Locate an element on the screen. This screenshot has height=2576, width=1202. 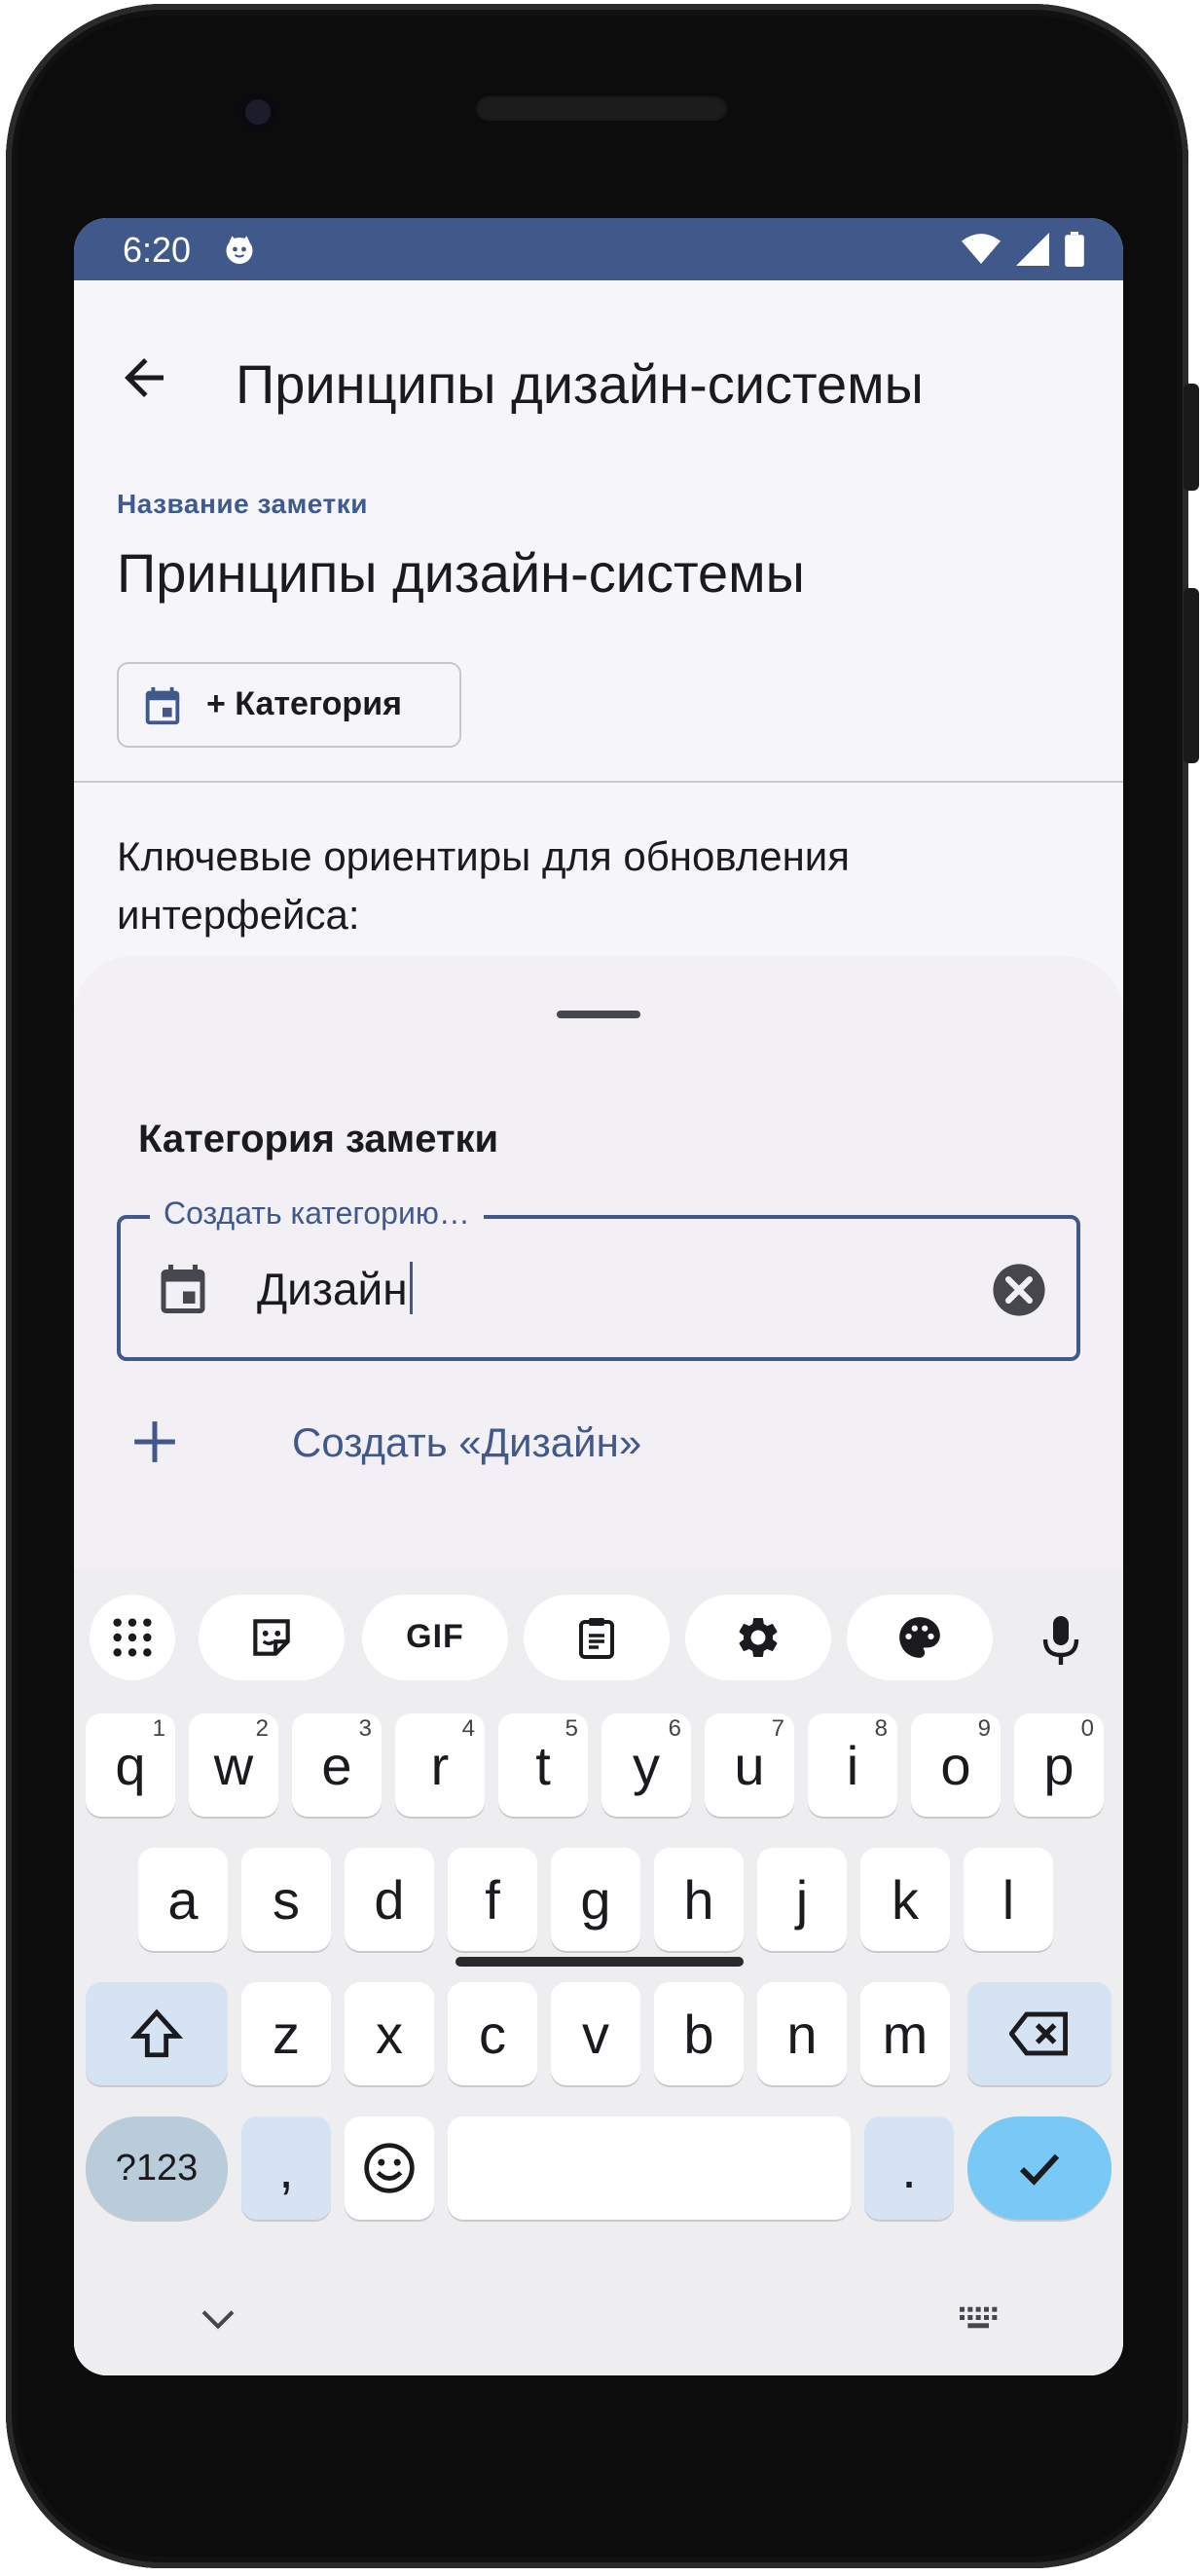
apps-grid-icon is located at coordinates (132, 1637).